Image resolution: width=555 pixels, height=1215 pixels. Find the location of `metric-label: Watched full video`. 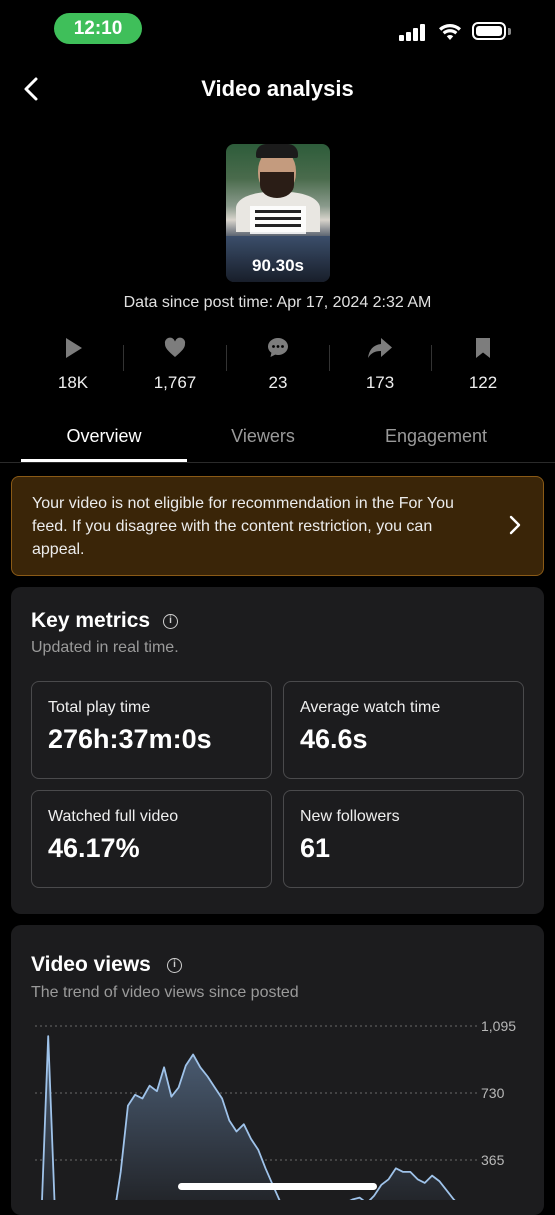

metric-label: Watched full video is located at coordinates (113, 816).